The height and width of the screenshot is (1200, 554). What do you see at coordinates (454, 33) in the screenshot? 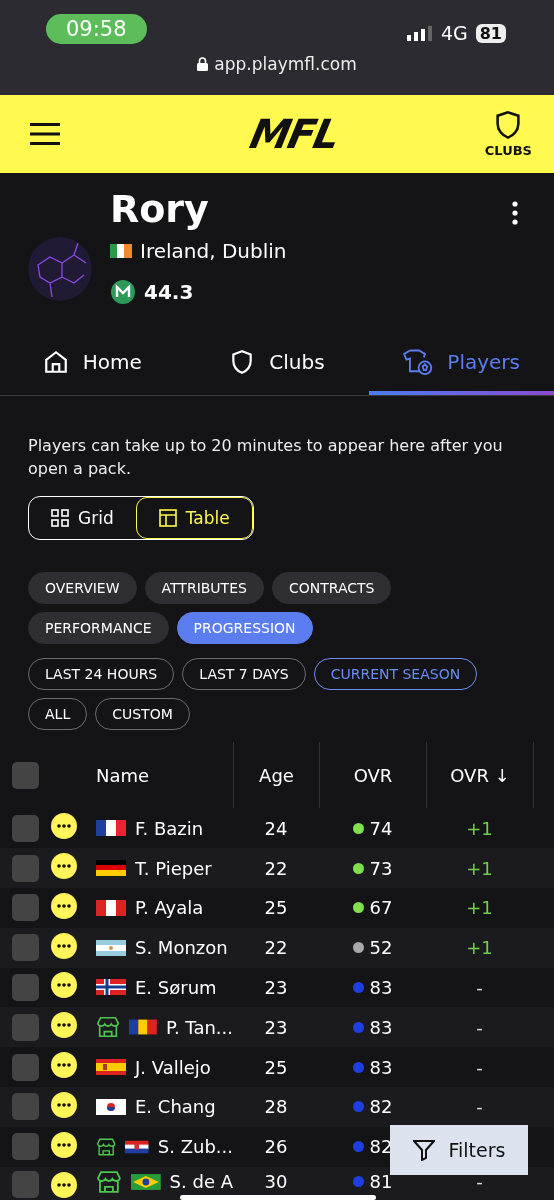
I see `network-label: 4G` at bounding box center [454, 33].